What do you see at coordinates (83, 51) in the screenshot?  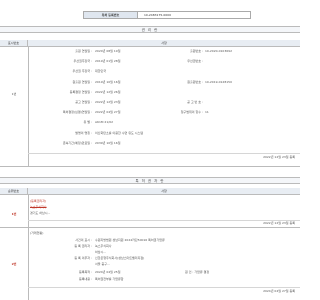 I see `rights-field-label: 출원 연월일 :` at bounding box center [83, 51].